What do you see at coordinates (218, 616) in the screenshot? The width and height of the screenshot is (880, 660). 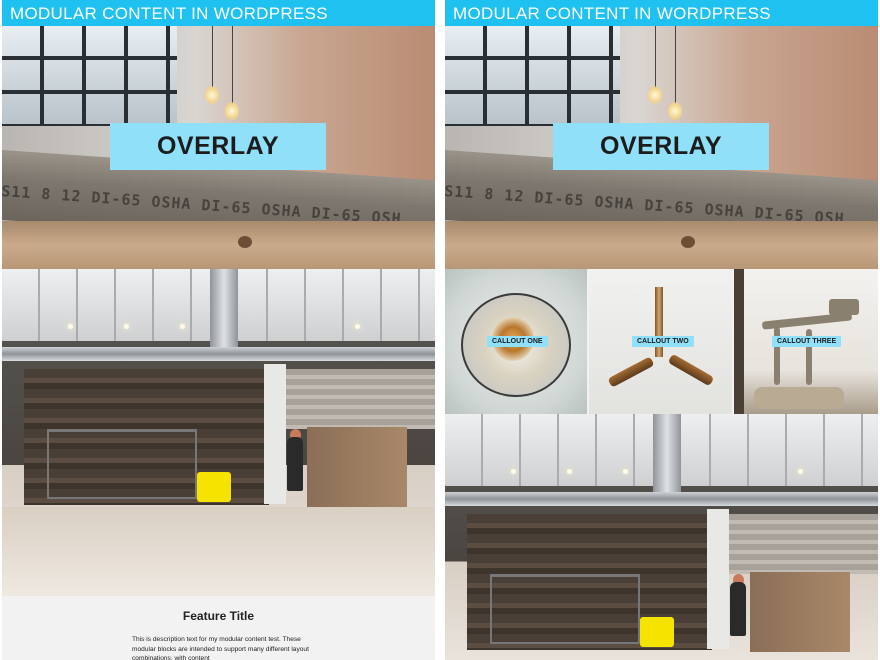 I see `feature-title: Feature Title` at bounding box center [218, 616].